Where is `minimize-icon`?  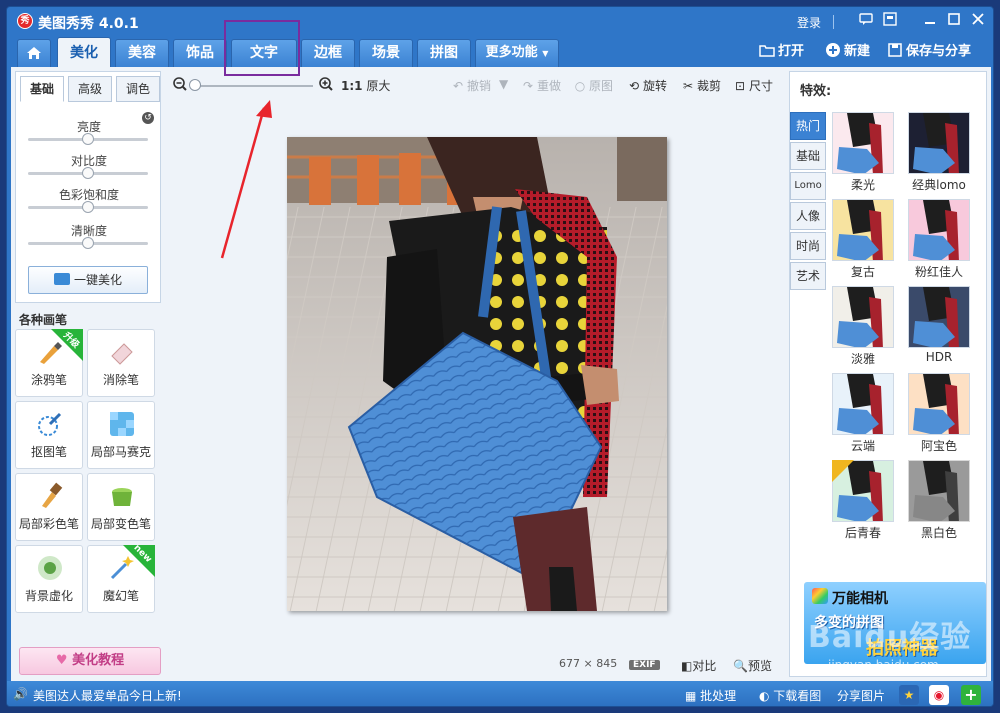
minimize-icon is located at coordinates (930, 21).